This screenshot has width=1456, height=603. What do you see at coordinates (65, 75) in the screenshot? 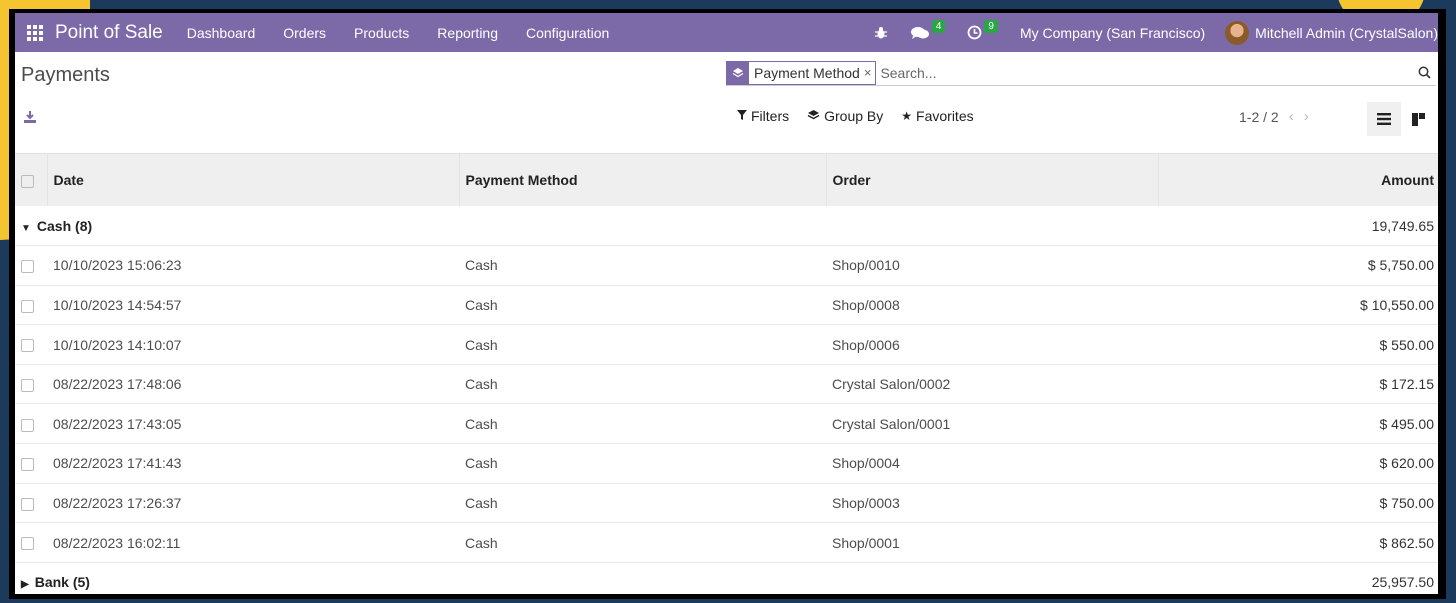
I see `page-title: Payments` at bounding box center [65, 75].